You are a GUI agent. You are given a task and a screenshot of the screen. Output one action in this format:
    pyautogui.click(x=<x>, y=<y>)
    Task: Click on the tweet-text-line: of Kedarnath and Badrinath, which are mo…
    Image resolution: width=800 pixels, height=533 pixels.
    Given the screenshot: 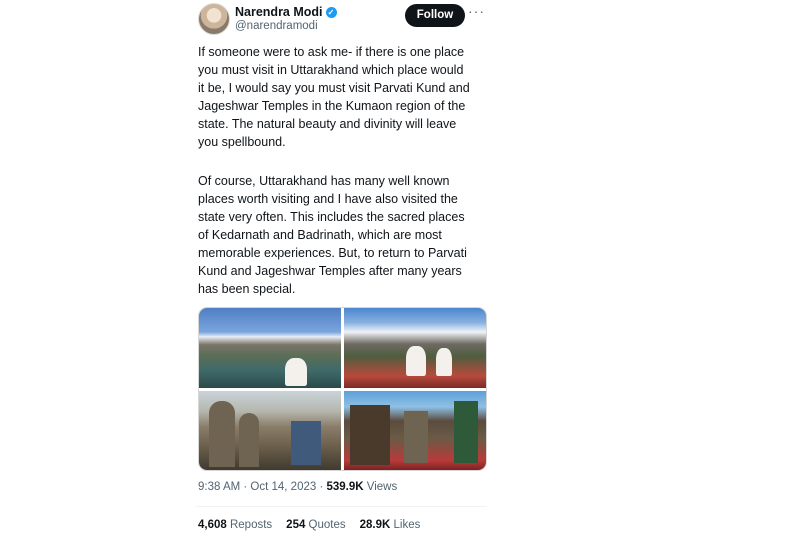 What is the action you would take?
    pyautogui.click(x=320, y=235)
    